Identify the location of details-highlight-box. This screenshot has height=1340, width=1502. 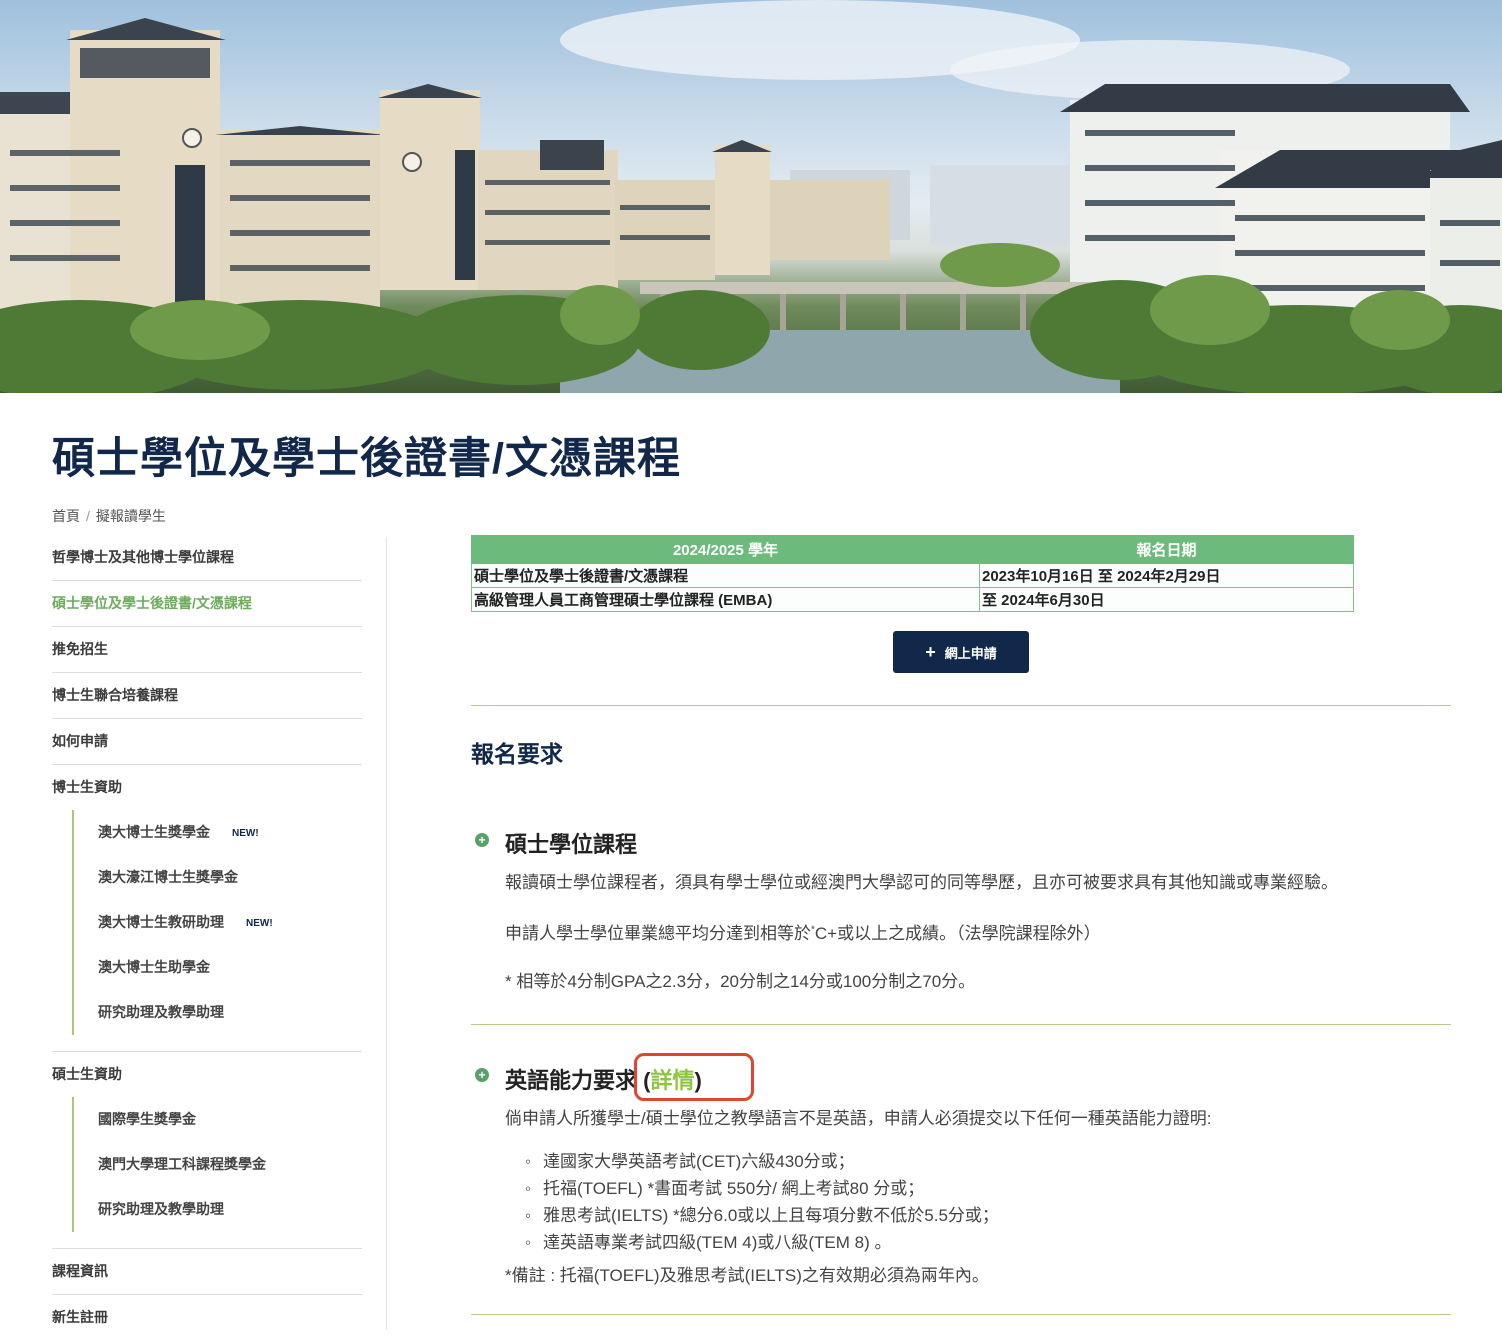
(694, 1077).